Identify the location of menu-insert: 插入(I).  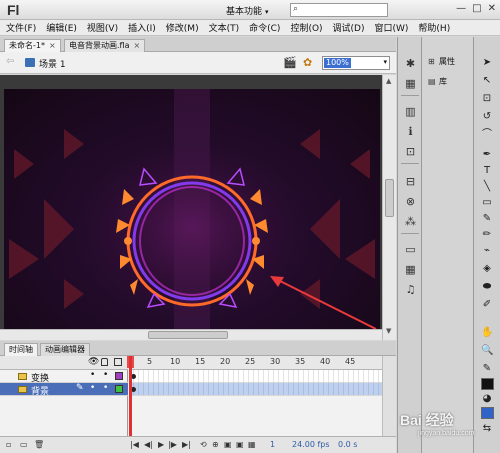
(142, 27).